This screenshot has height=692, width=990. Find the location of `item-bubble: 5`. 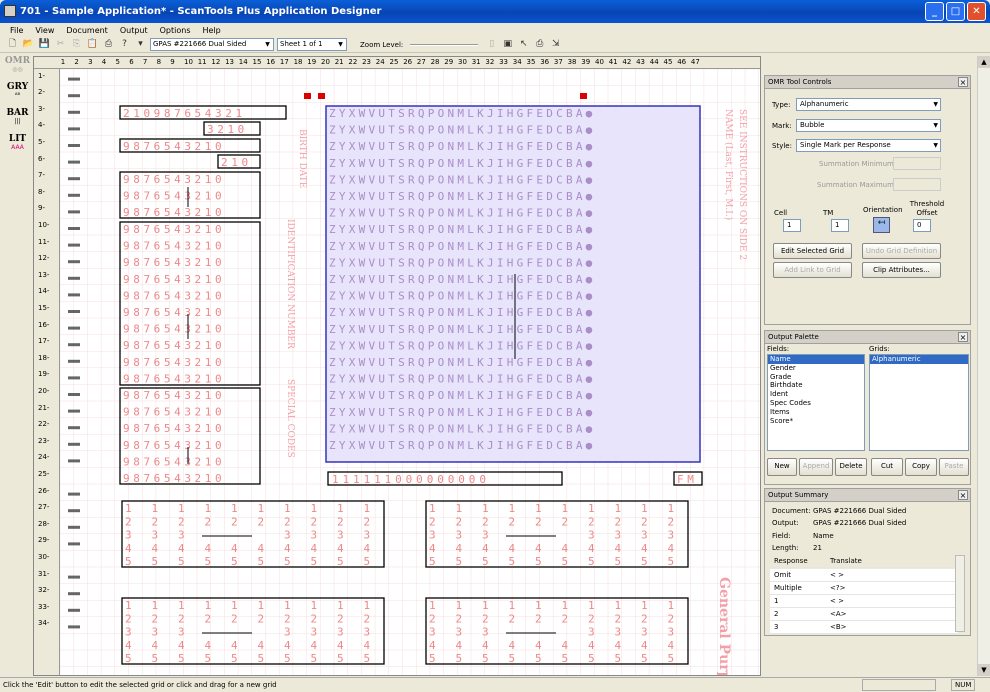

item-bubble: 5 is located at coordinates (514, 658).